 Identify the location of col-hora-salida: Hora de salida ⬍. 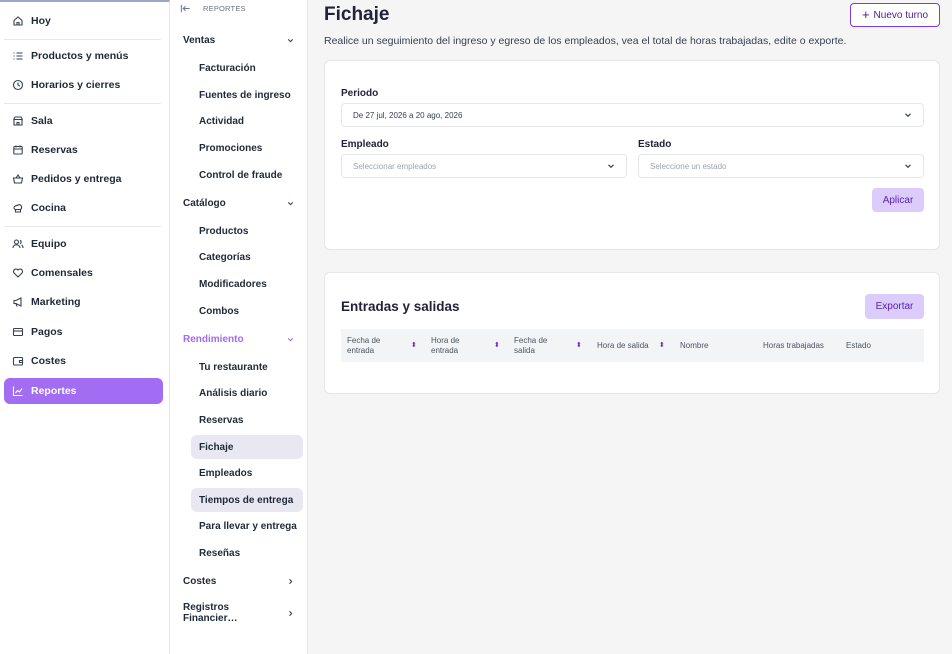
(634, 345).